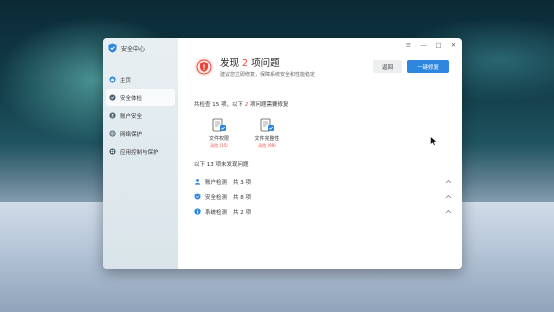 The image size is (554, 312). What do you see at coordinates (438, 45) in the screenshot?
I see `maximize-button: □` at bounding box center [438, 45].